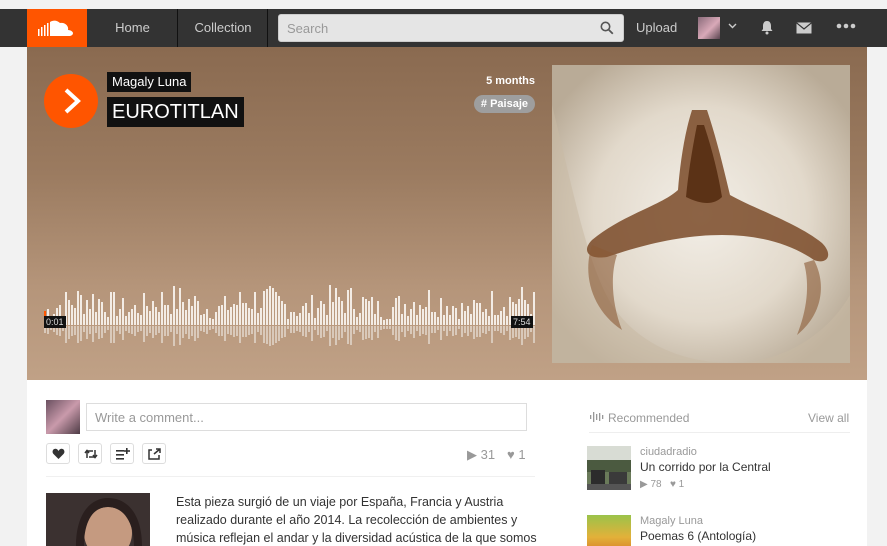 Image resolution: width=887 pixels, height=546 pixels. Describe the element at coordinates (522, 322) in the screenshot. I see `total-time: 7:54` at that location.